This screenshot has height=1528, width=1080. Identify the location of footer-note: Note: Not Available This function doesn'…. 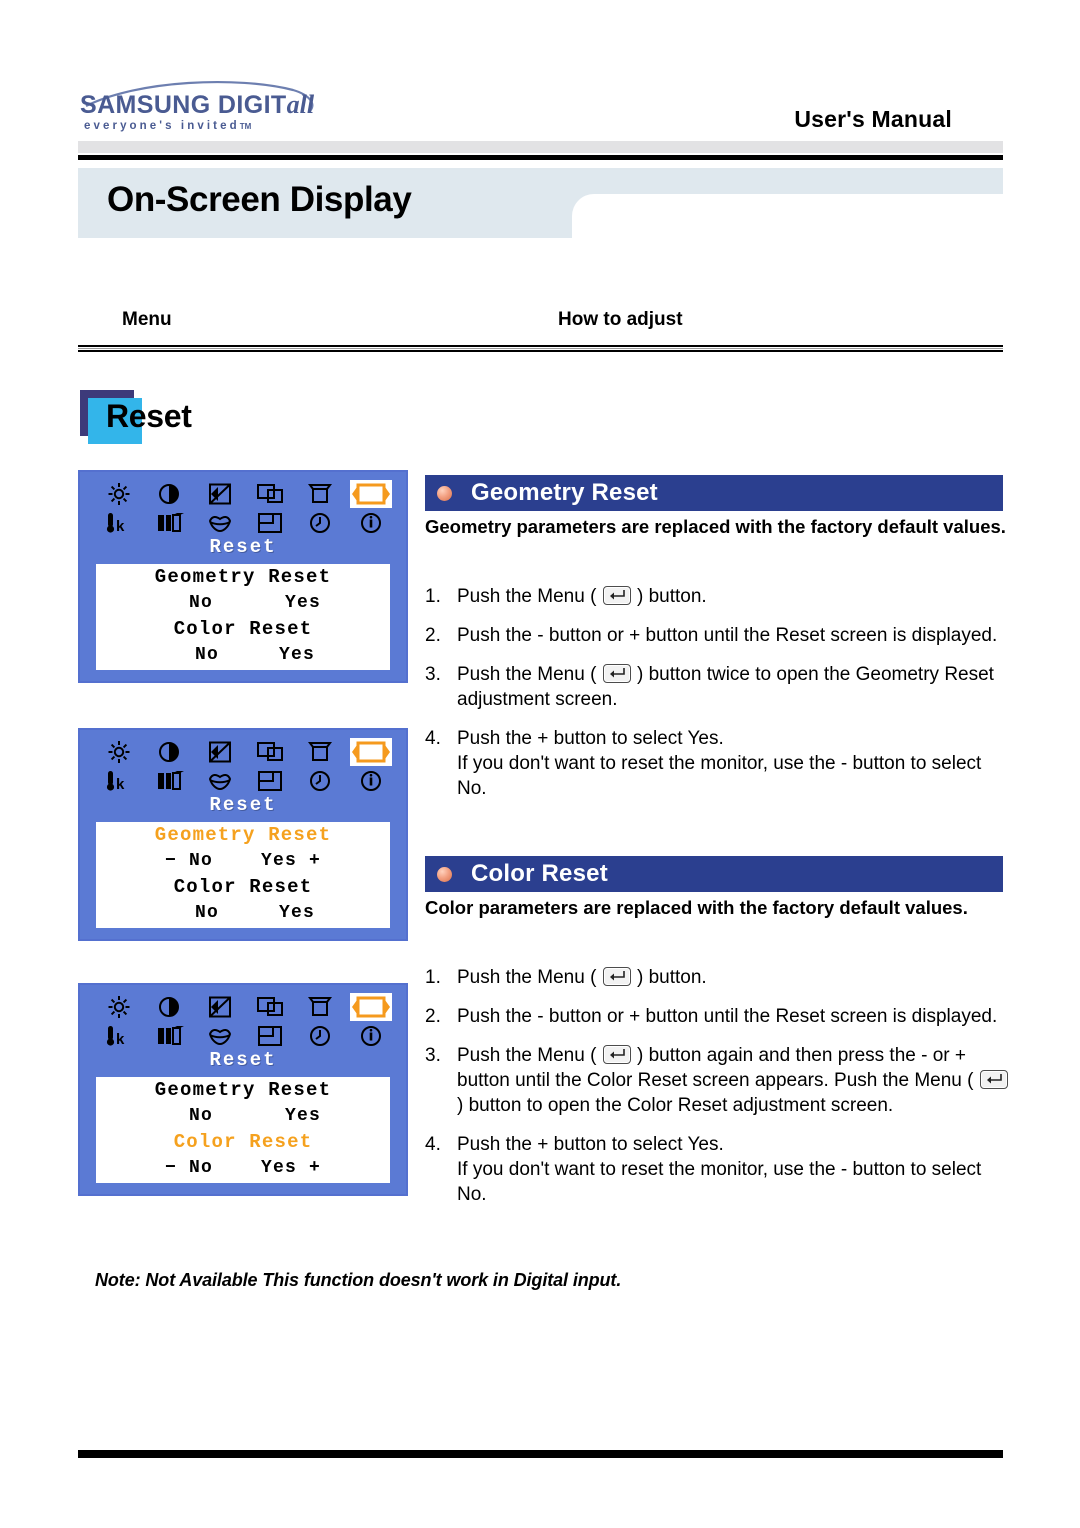
(358, 1280).